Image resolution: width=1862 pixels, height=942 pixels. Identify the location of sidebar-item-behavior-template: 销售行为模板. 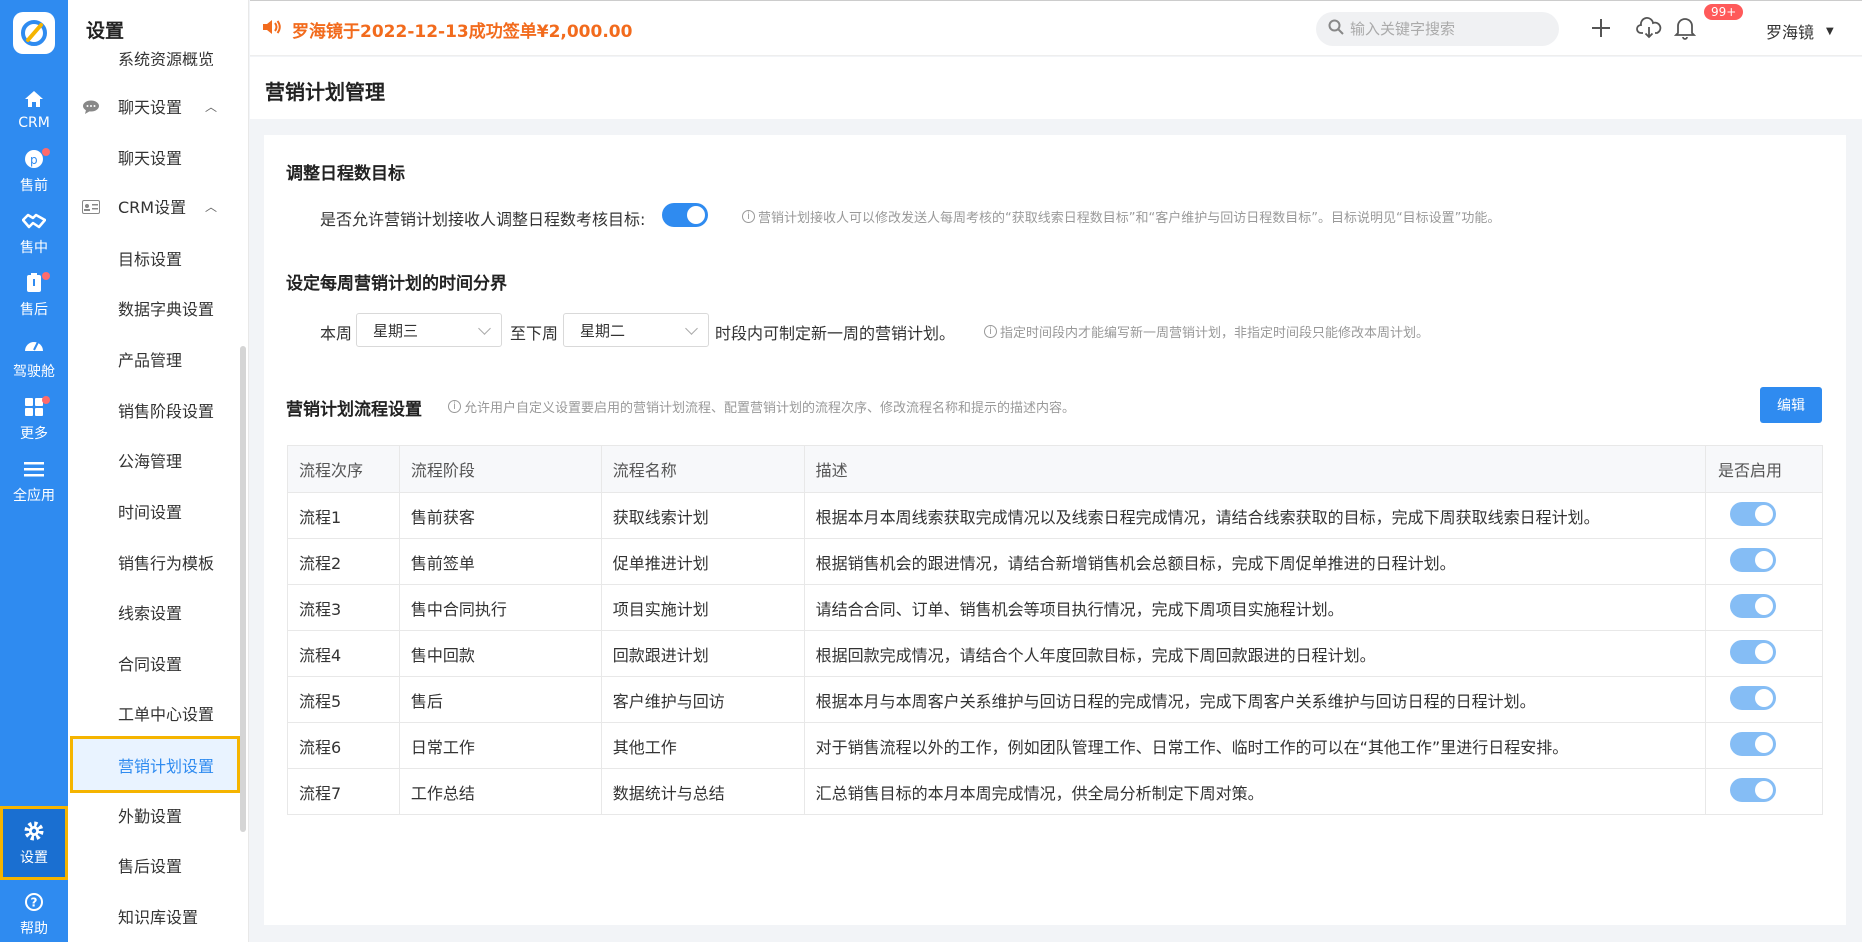
(158, 562).